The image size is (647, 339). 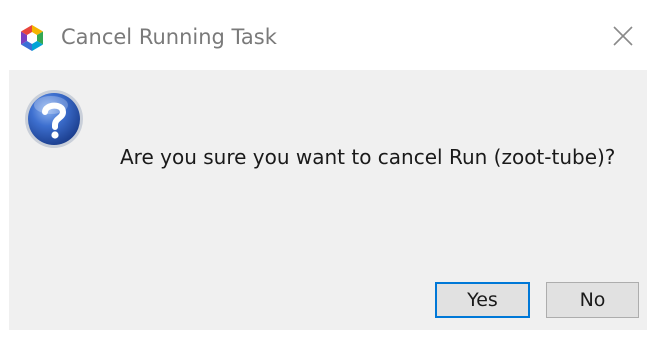 What do you see at coordinates (623, 36) in the screenshot?
I see `close-icon` at bounding box center [623, 36].